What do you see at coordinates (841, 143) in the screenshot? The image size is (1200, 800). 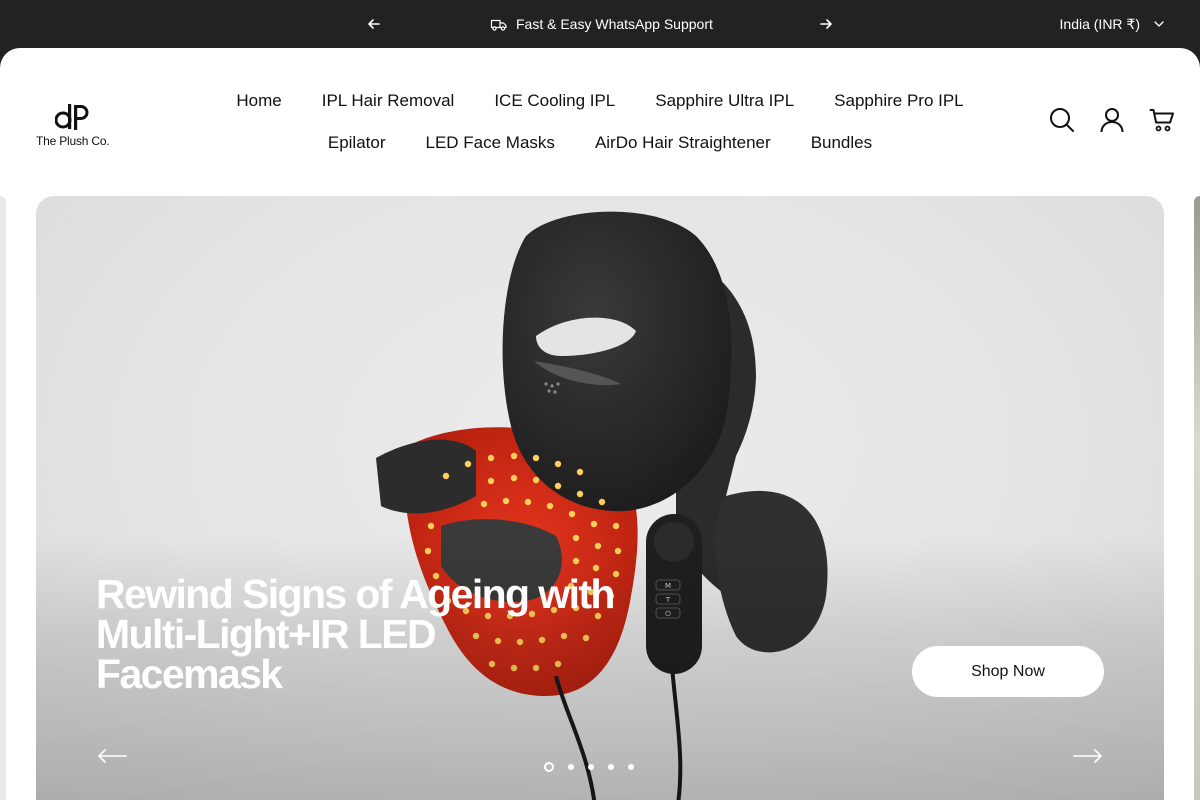 I see `nav-item-bundles: Bundles` at bounding box center [841, 143].